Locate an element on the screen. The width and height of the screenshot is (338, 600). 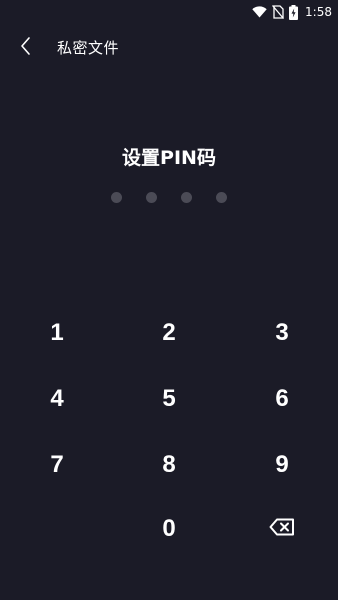
backspace-button is located at coordinates (282, 529).